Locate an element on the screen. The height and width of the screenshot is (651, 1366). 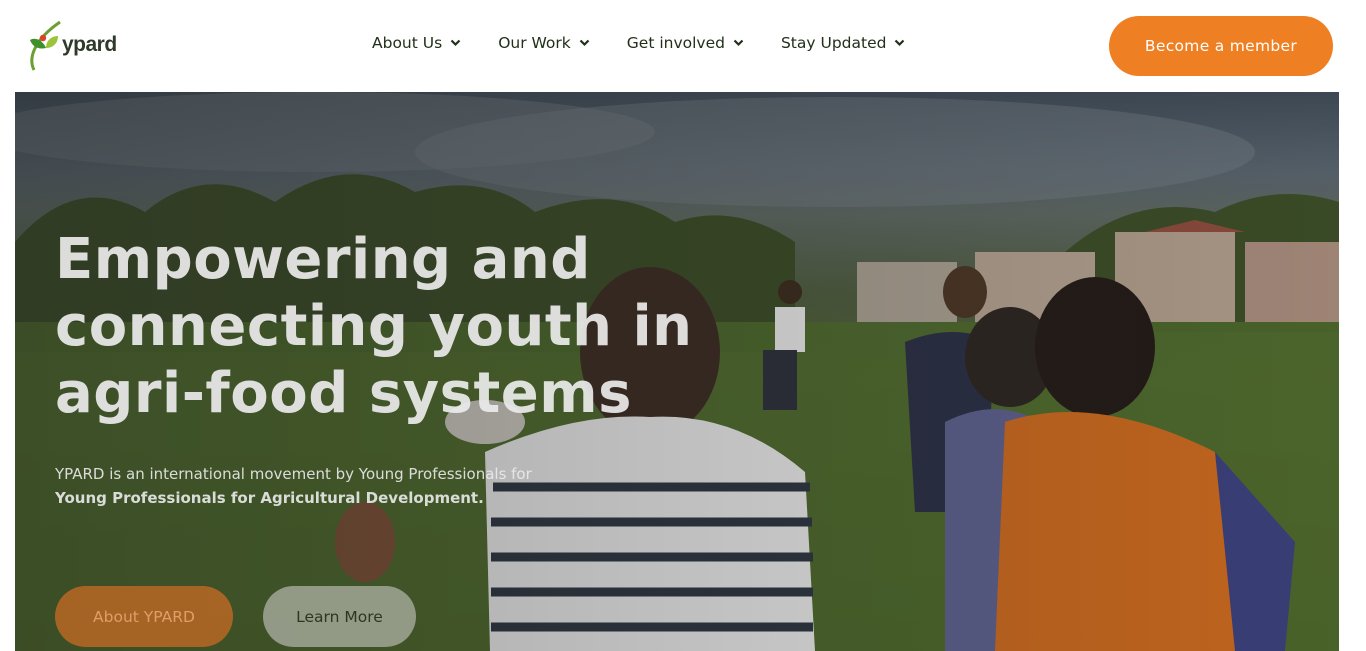
nav-item-label: About Us is located at coordinates (407, 43).